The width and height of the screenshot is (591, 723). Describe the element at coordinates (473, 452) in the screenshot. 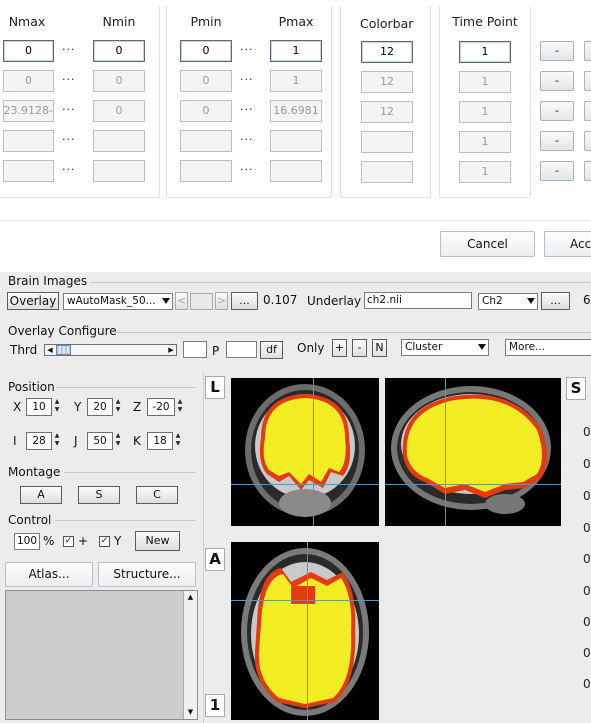

I see `sagittal-view` at that location.